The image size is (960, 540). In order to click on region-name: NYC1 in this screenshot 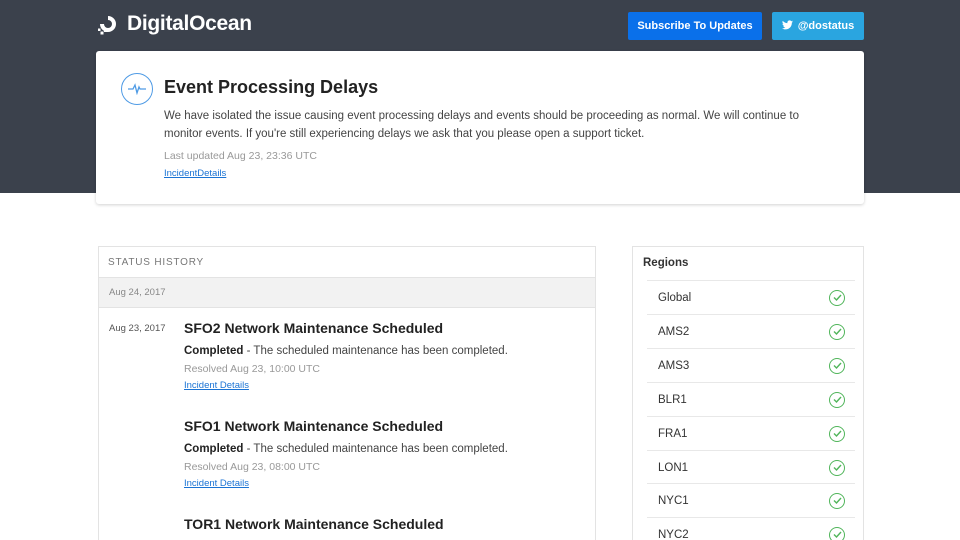, I will do `click(673, 500)`.